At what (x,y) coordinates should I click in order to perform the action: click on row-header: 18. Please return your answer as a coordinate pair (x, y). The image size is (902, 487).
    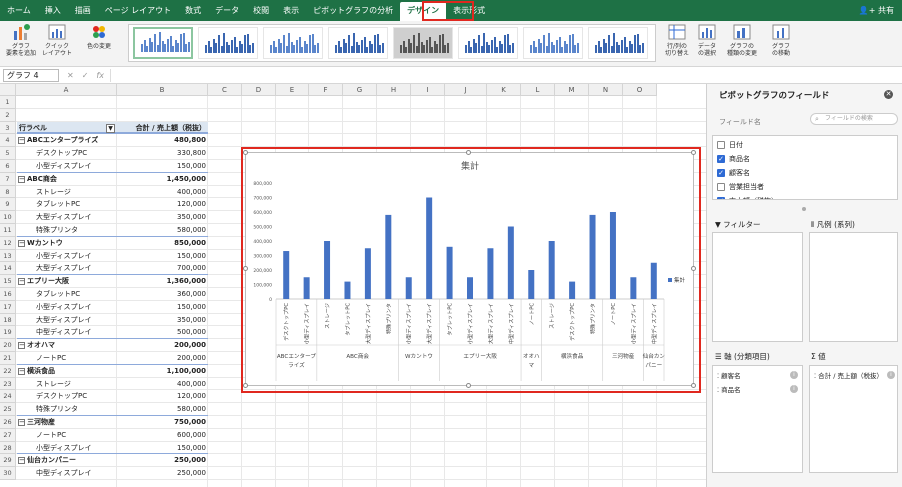
    Looking at the image, I should click on (8, 320).